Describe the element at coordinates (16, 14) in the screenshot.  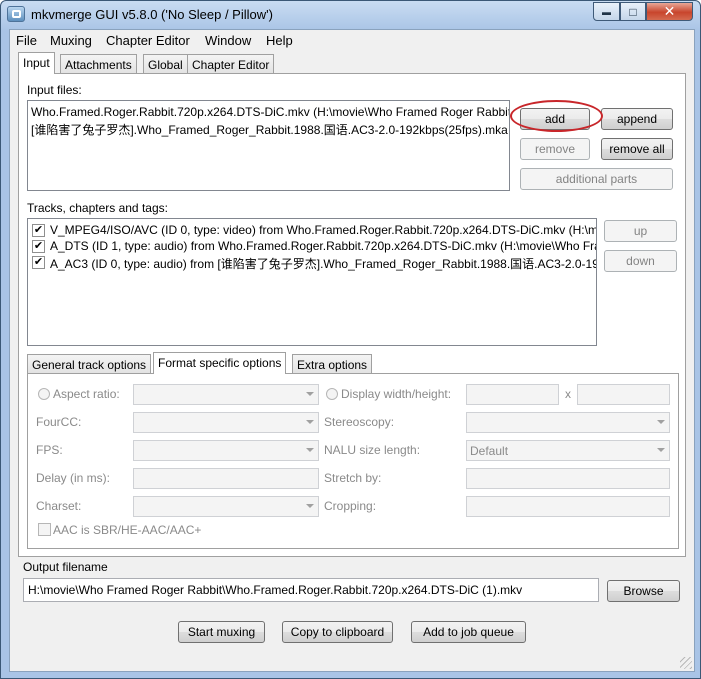
I see `app-icon` at that location.